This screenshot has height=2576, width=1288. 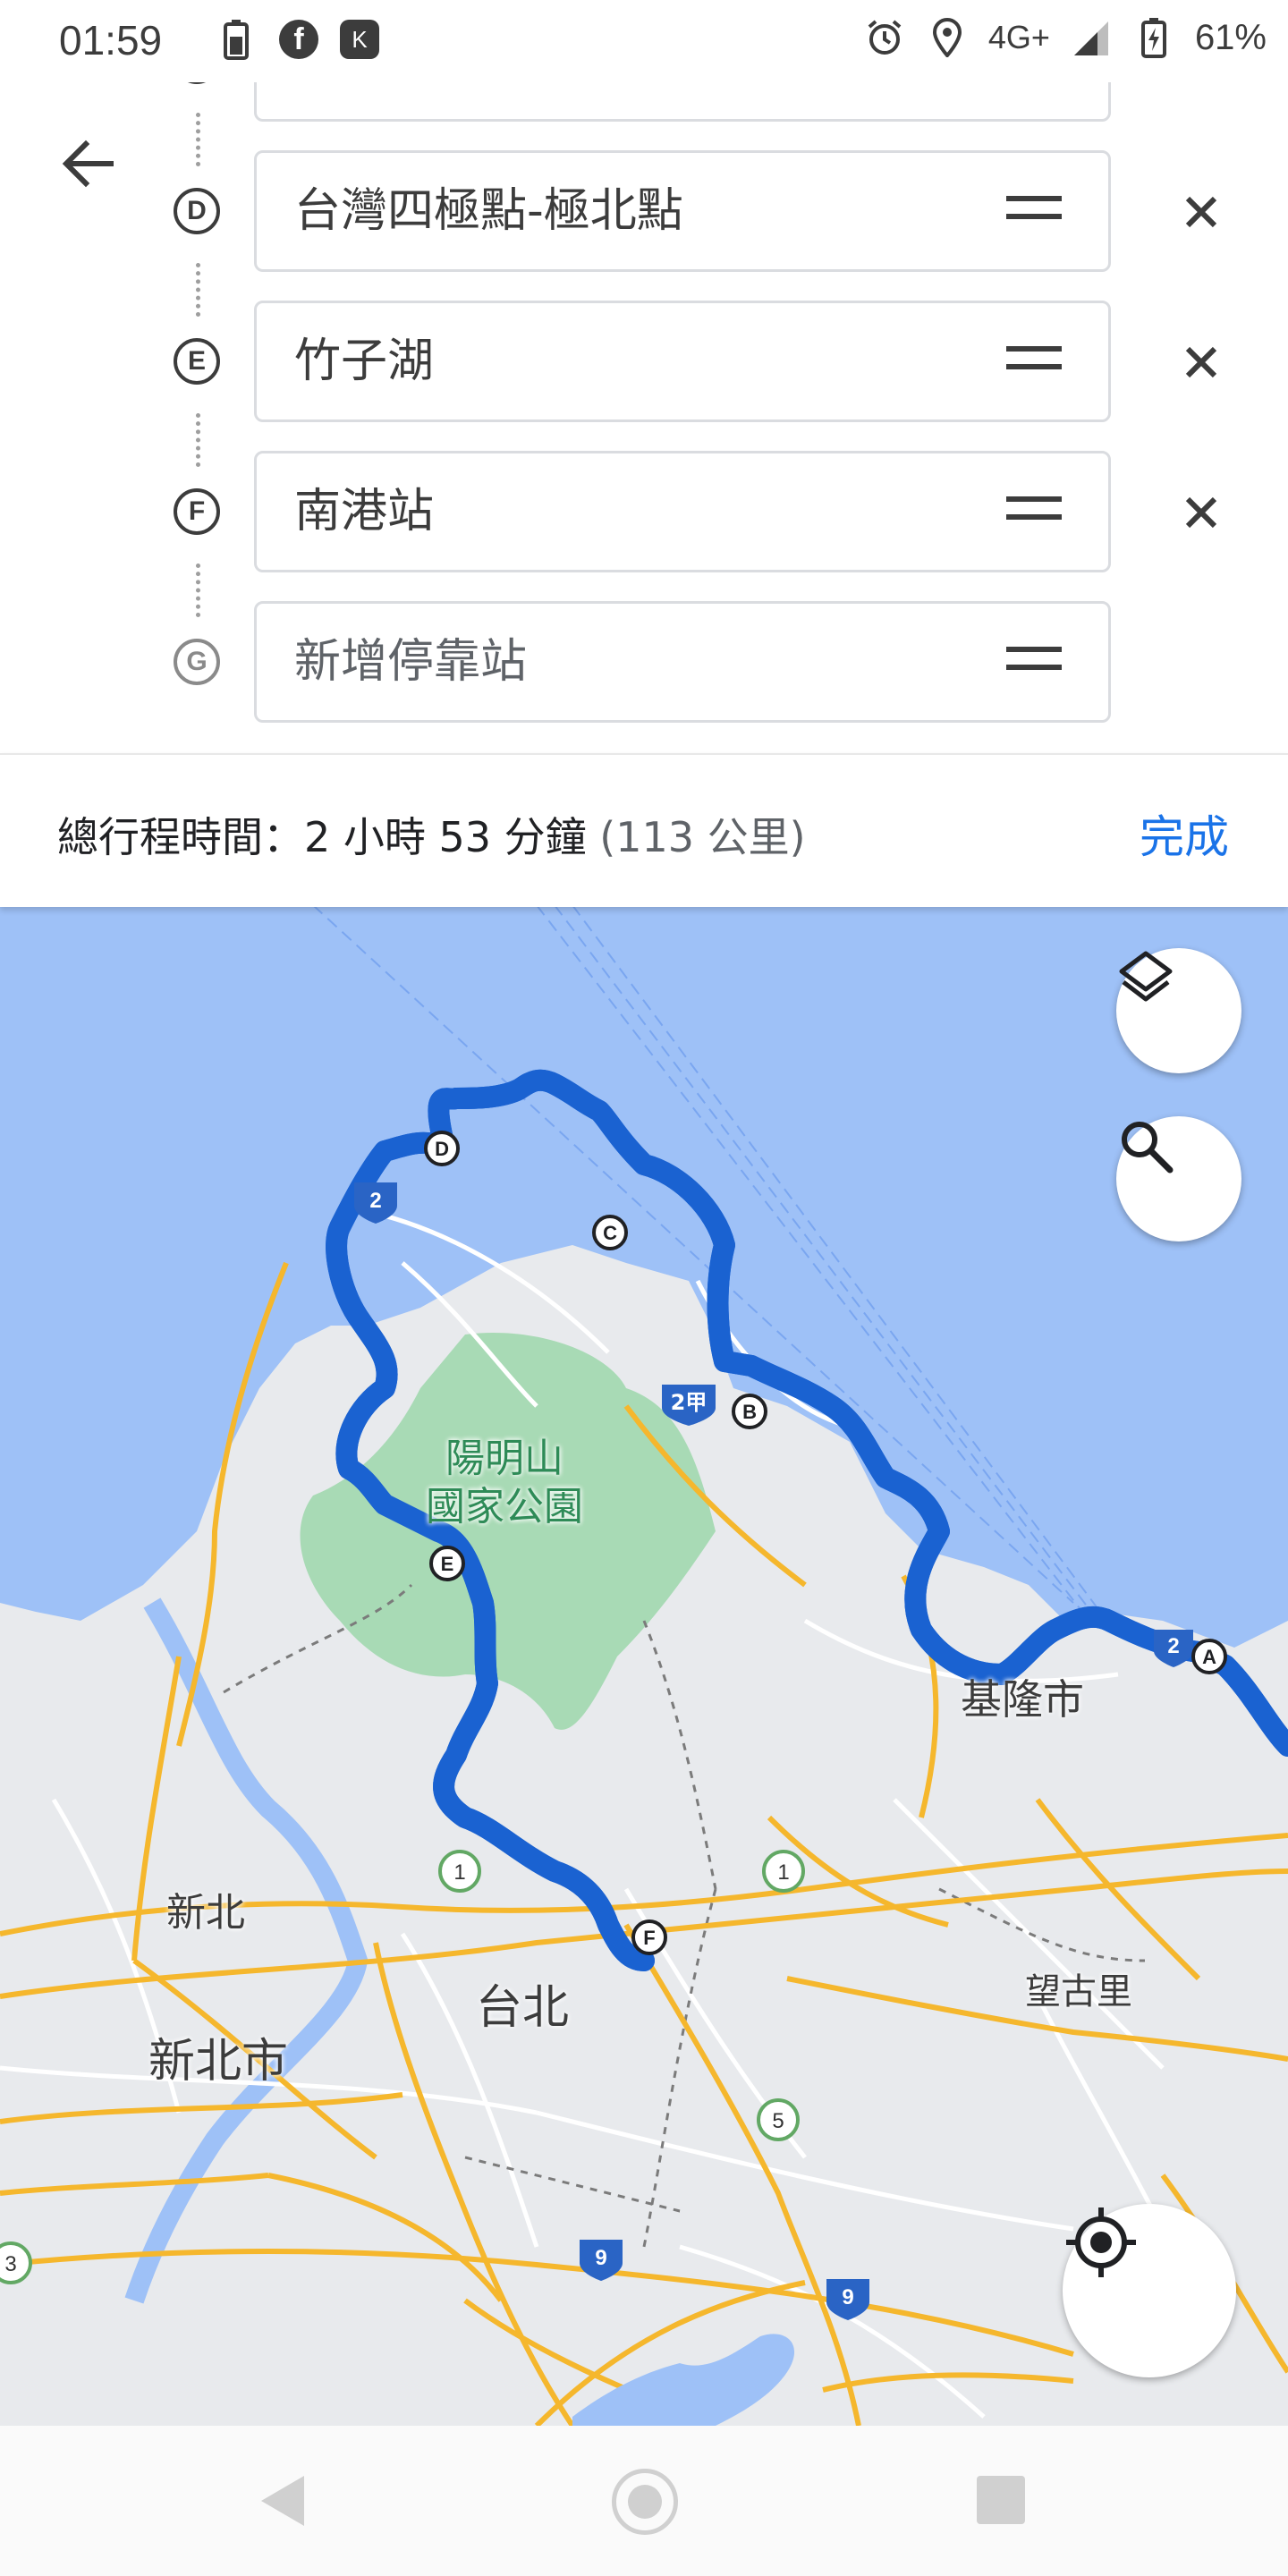 What do you see at coordinates (197, 361) in the screenshot?
I see `stop-marker-e: E` at bounding box center [197, 361].